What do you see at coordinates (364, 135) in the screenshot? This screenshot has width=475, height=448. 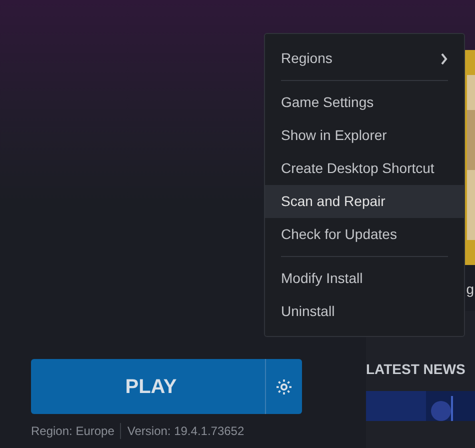 I see `menu-item: Show in Explorer` at bounding box center [364, 135].